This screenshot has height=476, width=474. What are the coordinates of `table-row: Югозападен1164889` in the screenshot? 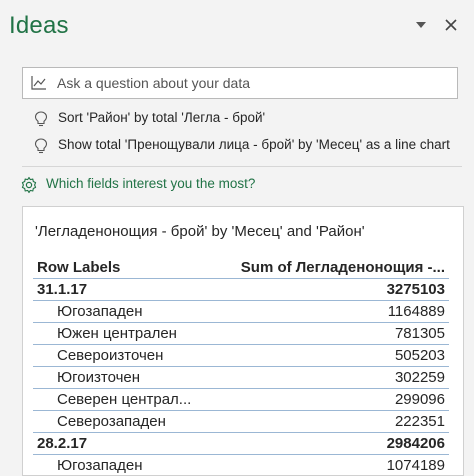 It's located at (241, 312).